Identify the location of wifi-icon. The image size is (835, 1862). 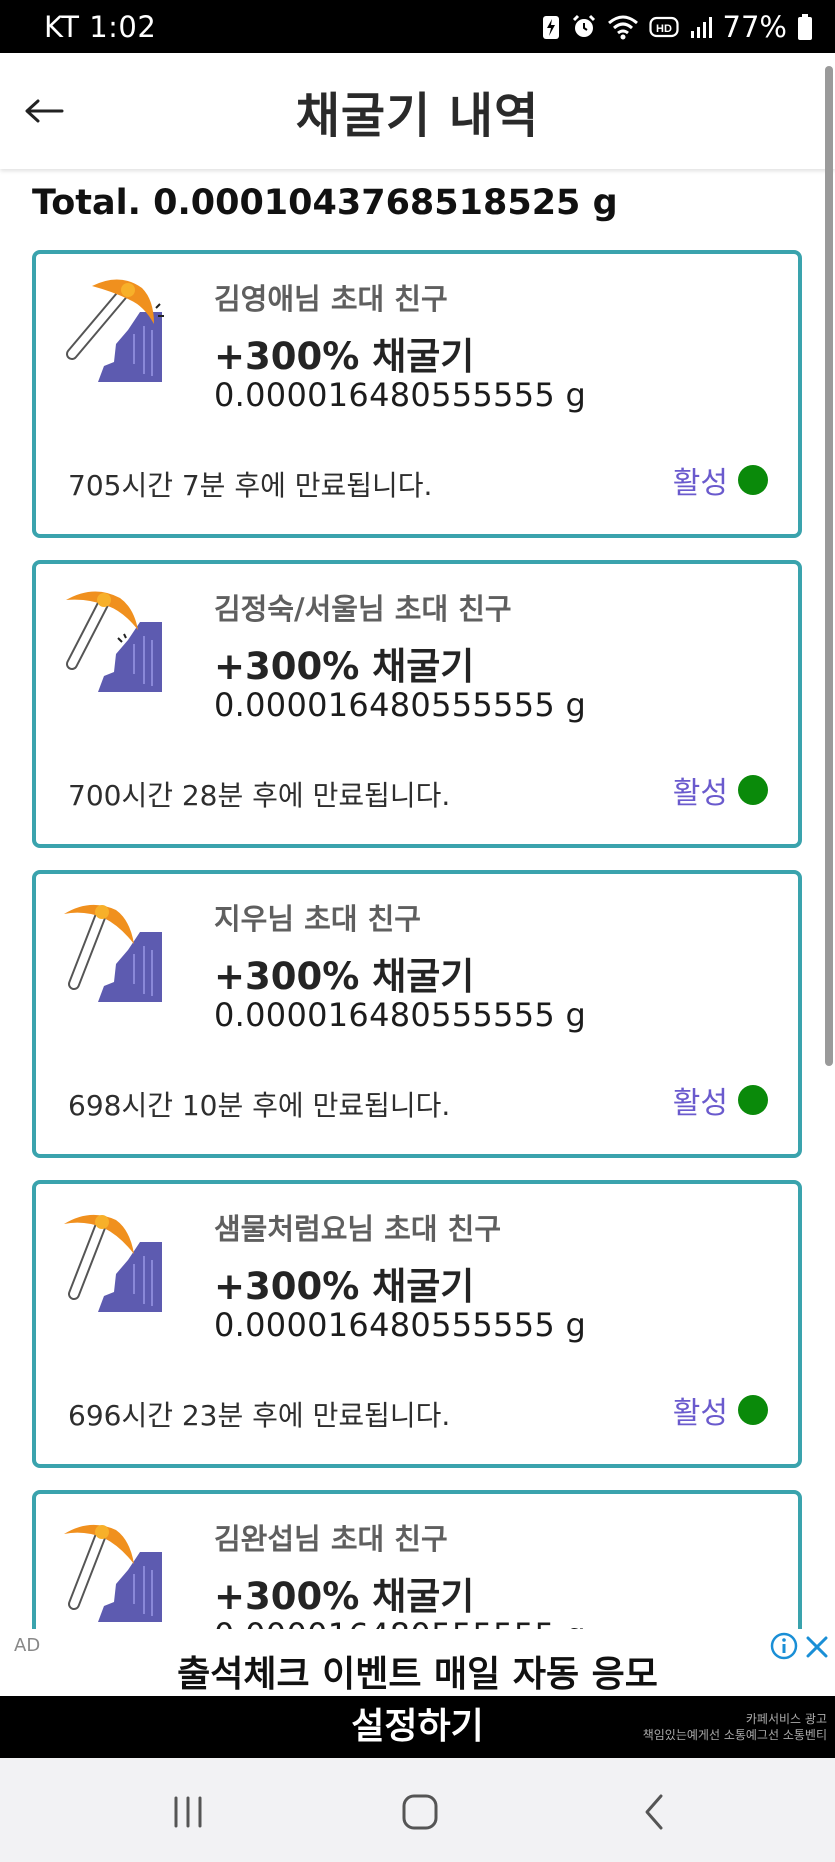
(622, 27).